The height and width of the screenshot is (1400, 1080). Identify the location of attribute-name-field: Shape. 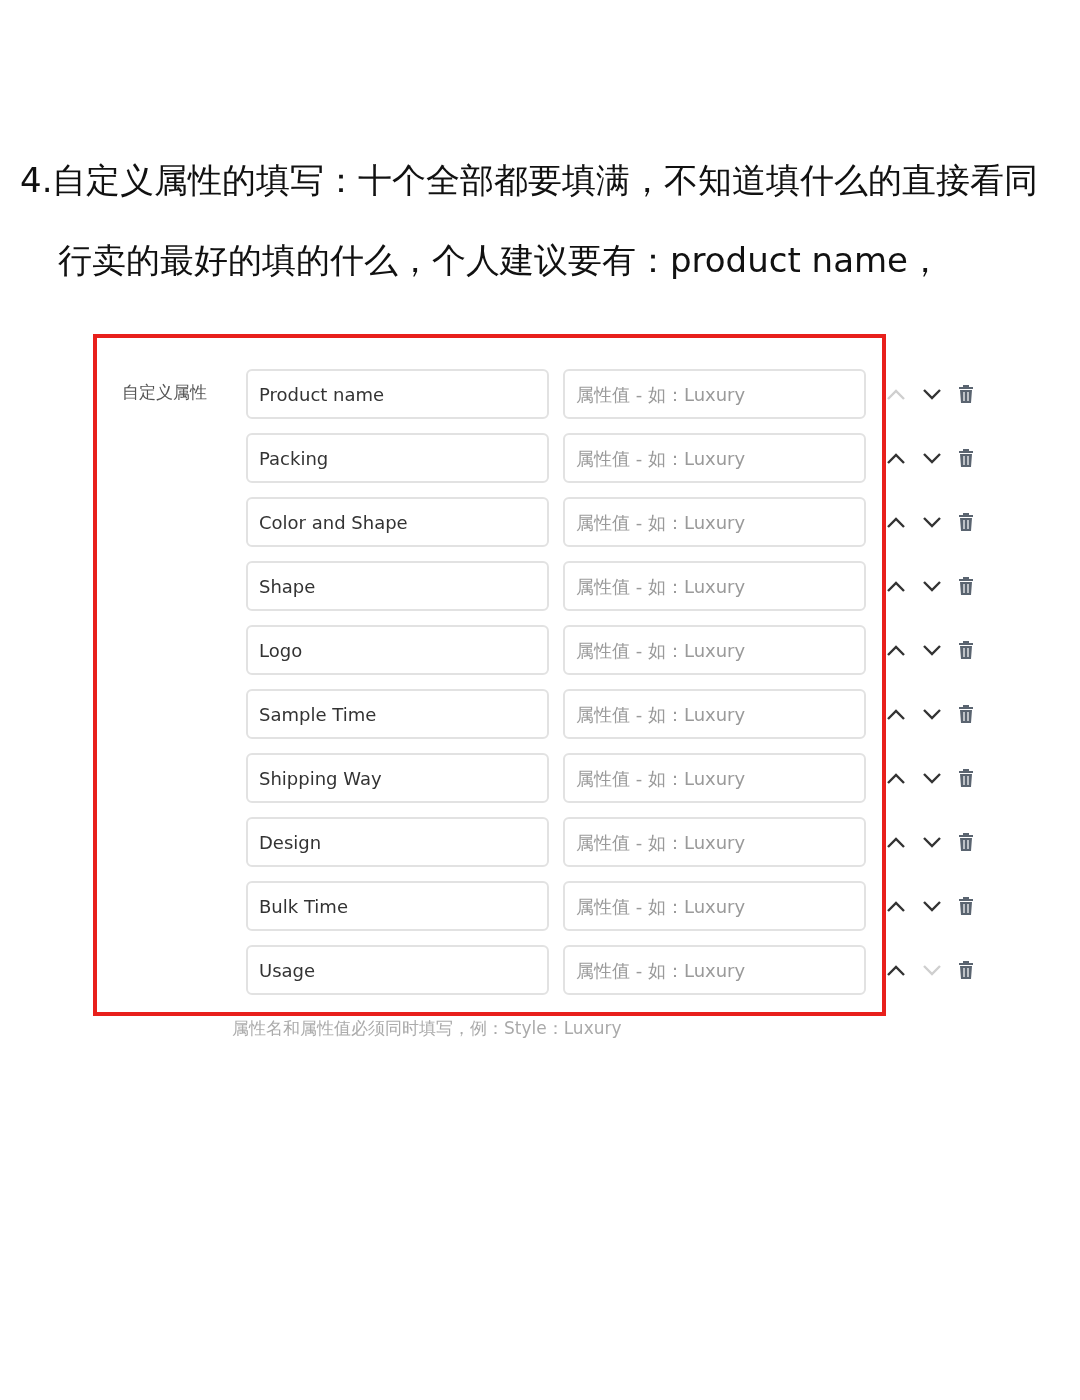
(397, 586).